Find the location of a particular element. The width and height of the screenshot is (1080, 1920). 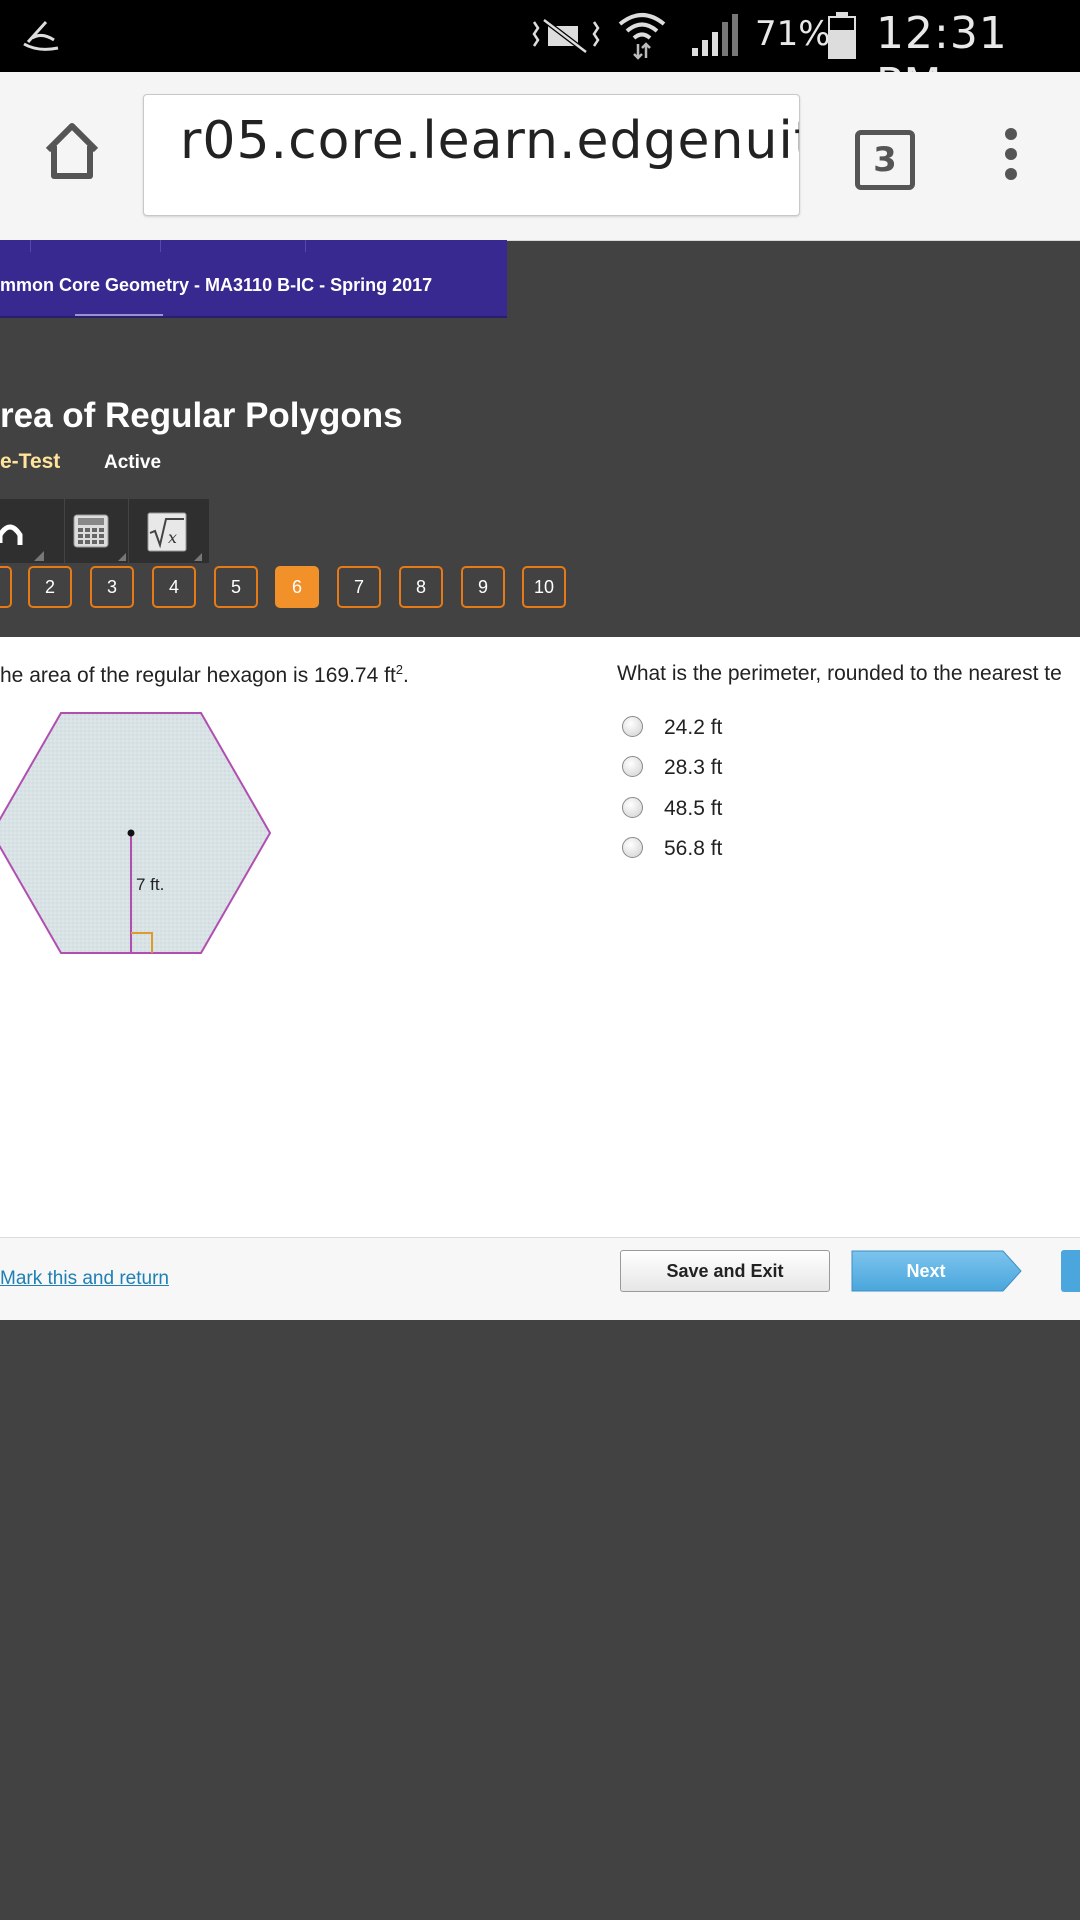

app-notification-icon is located at coordinates (41, 35).